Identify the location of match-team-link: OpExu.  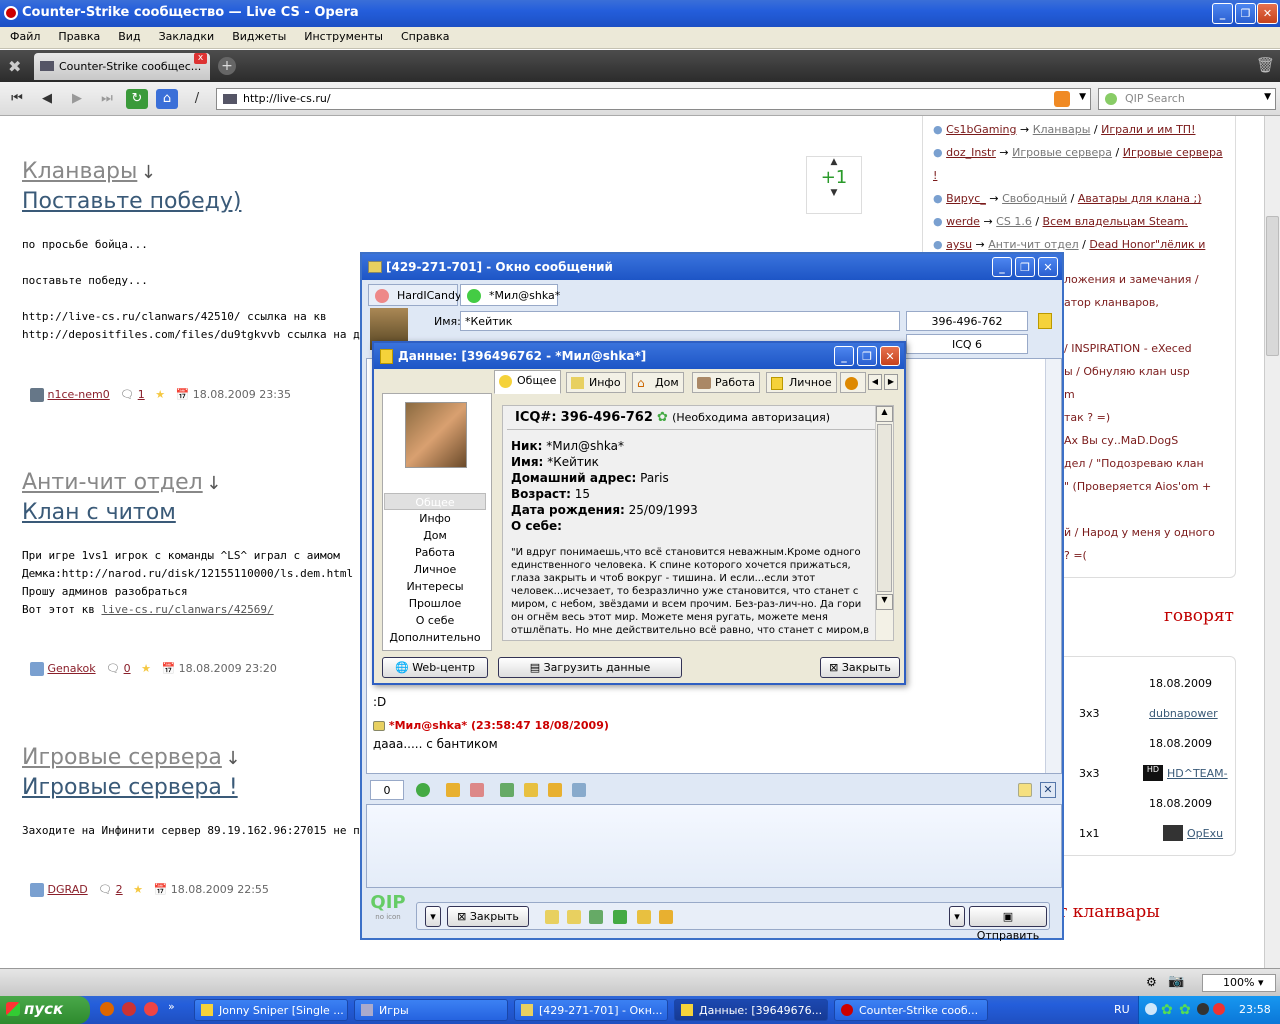
(1205, 833).